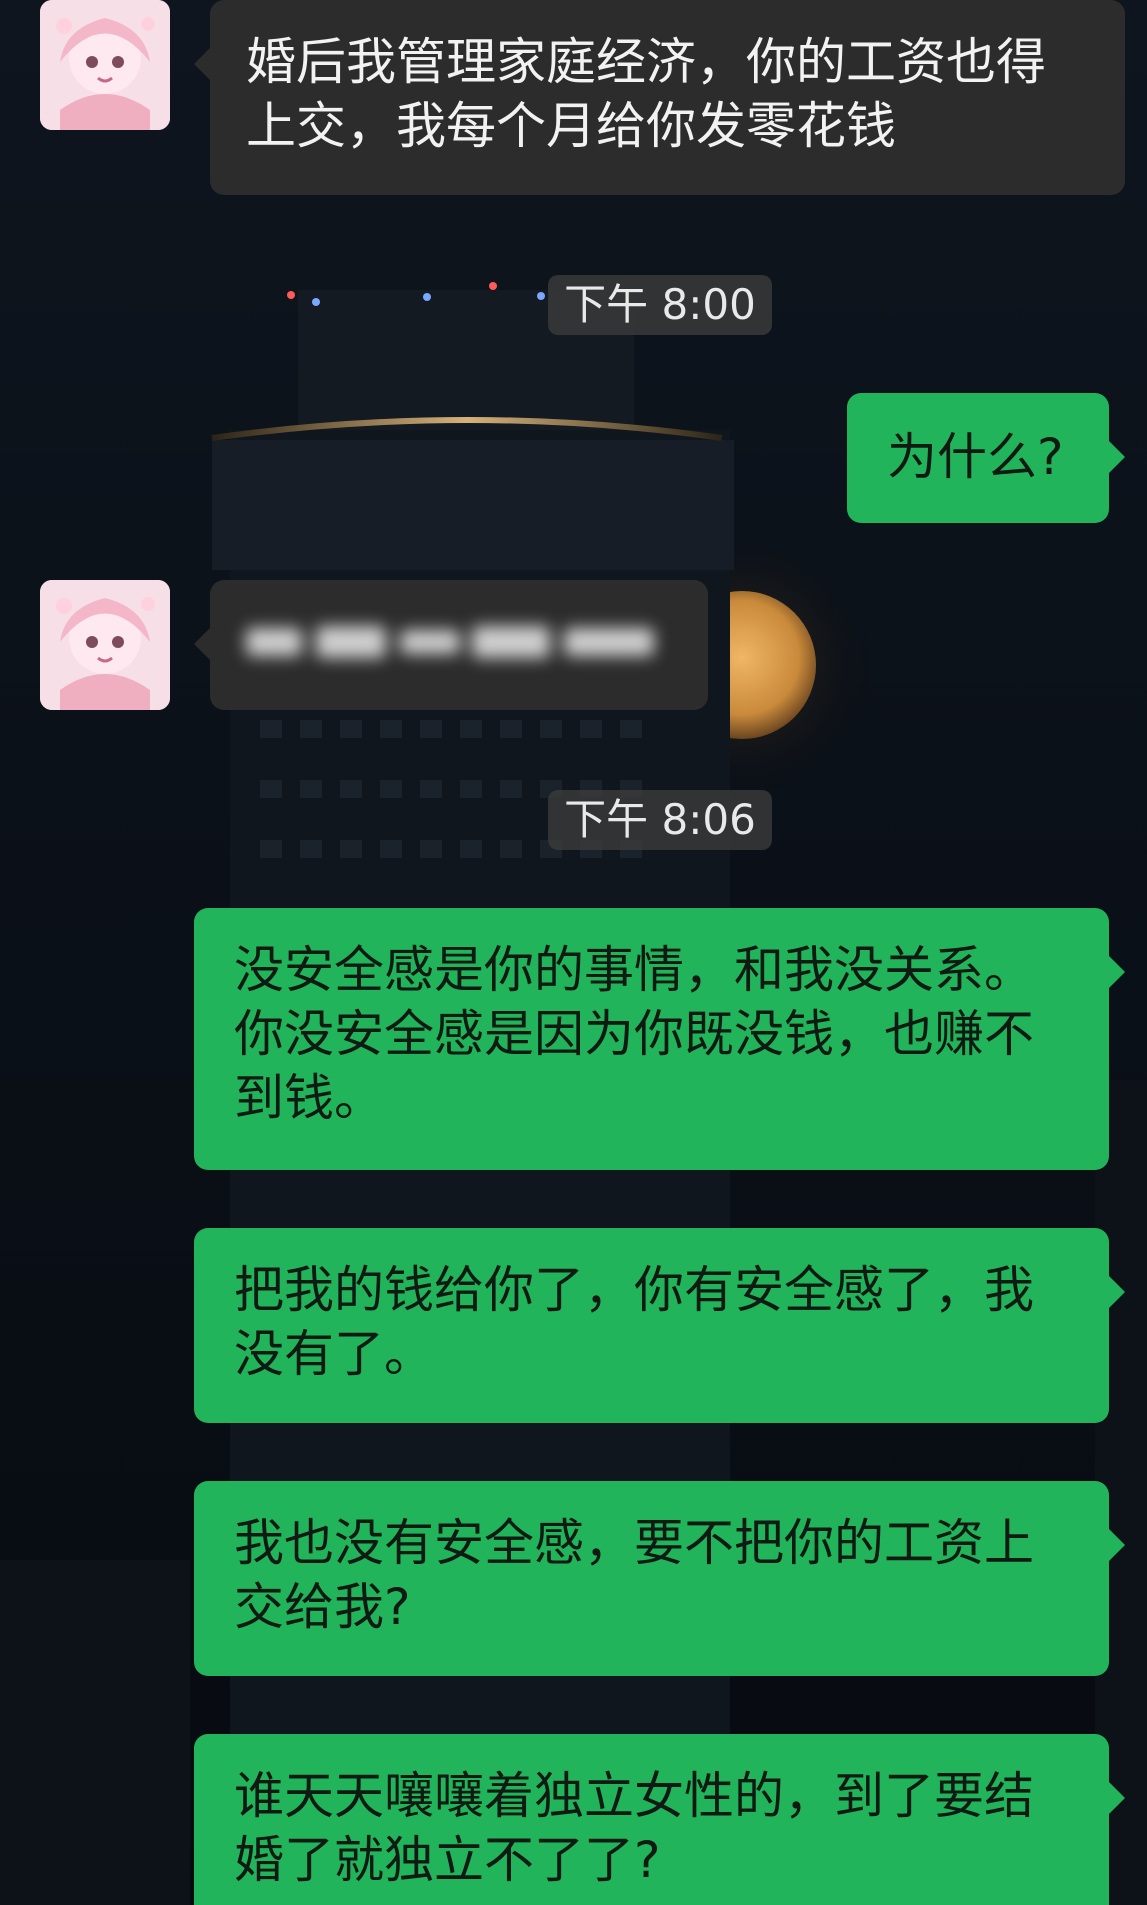 The image size is (1147, 1905). What do you see at coordinates (660, 305) in the screenshot?
I see `timestamp: 下午 8:00` at bounding box center [660, 305].